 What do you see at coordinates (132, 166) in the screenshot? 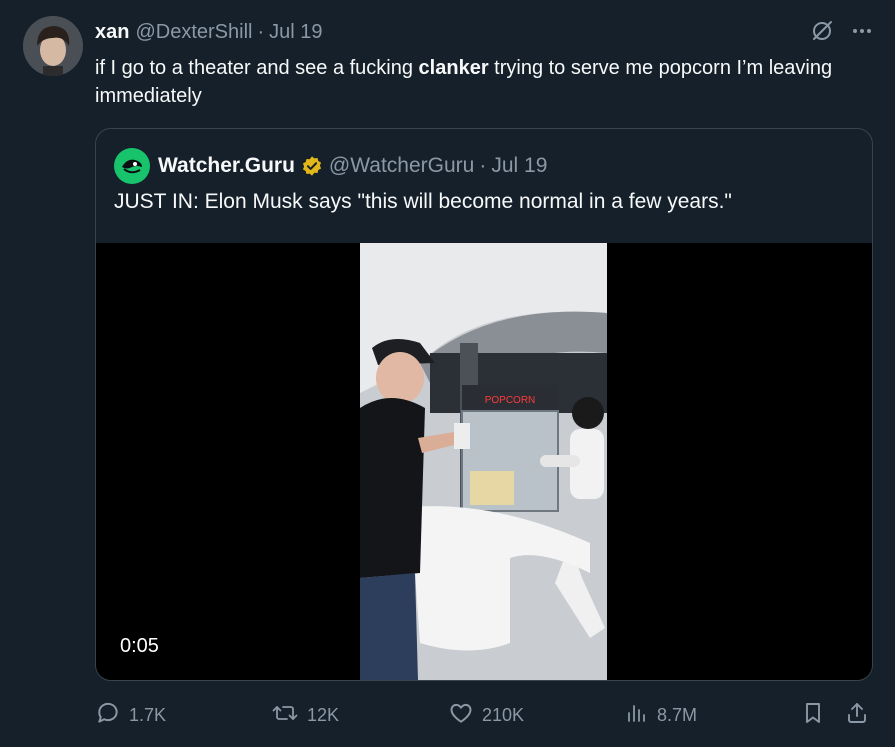
I see `watcher-guru-logo-icon` at bounding box center [132, 166].